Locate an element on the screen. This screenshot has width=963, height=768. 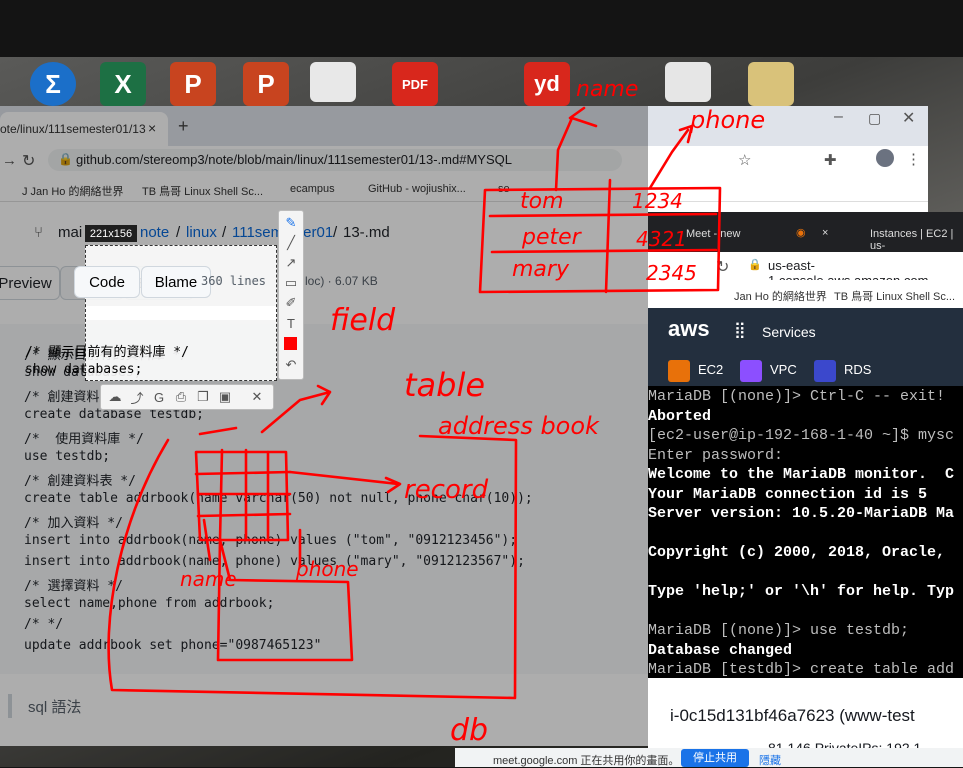
menu-kebab-icon: ⋮ is located at coordinates (913, 159).